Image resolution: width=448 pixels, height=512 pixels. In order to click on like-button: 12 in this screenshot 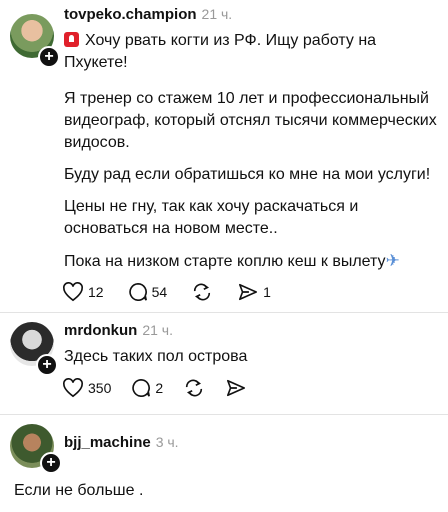, I will do `click(83, 292)`.